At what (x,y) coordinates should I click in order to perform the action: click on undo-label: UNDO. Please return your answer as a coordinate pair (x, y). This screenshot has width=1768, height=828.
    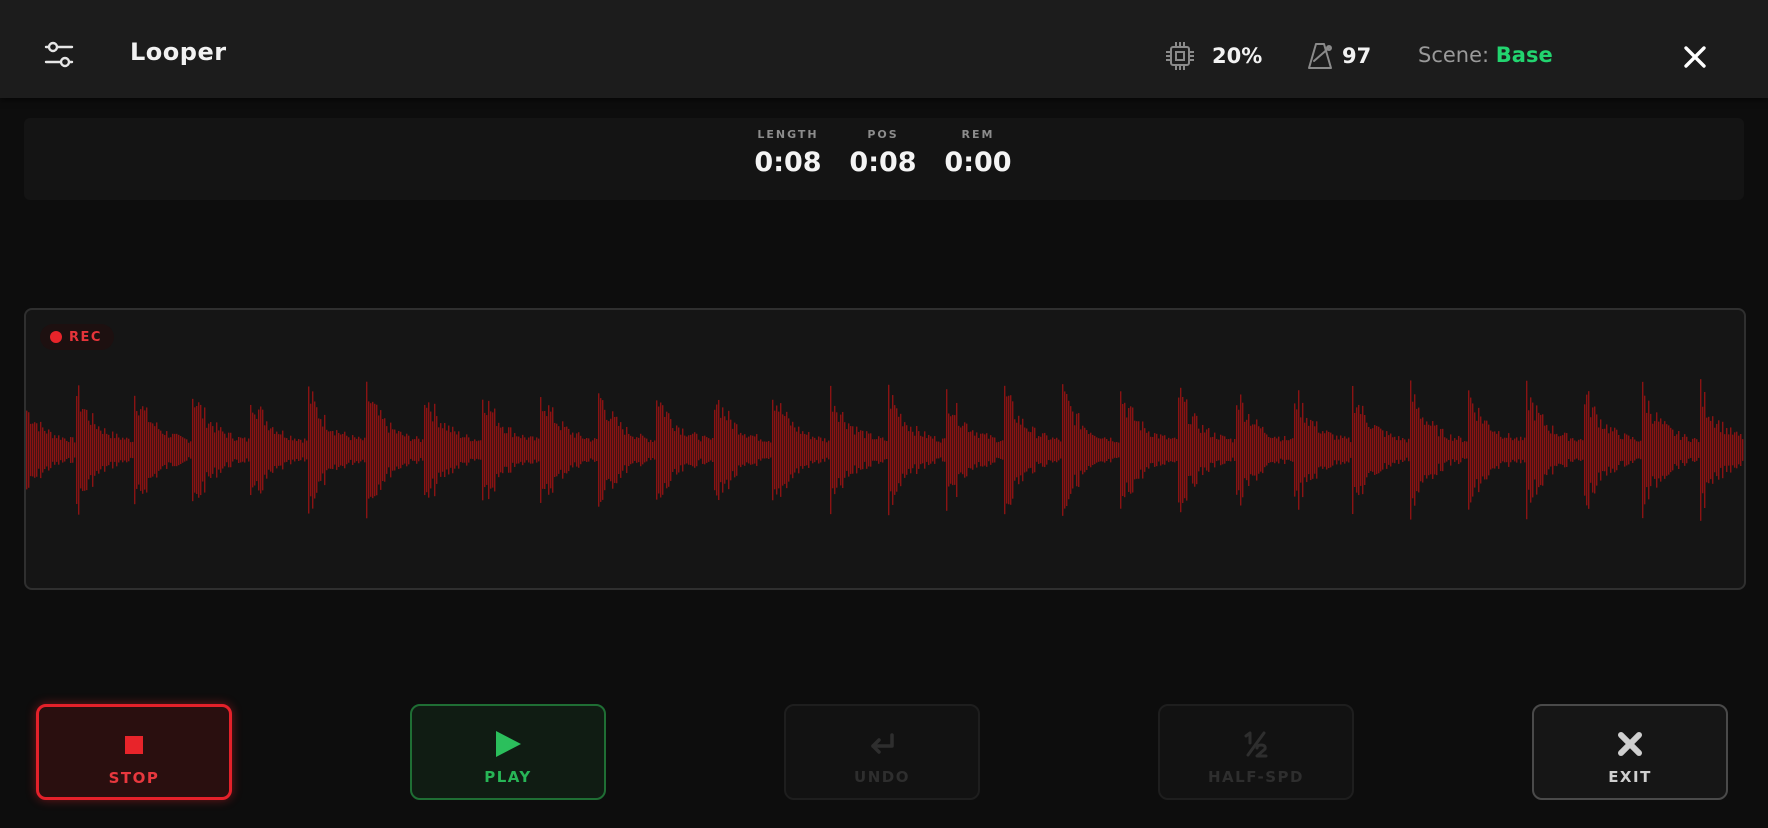
    Looking at the image, I should click on (882, 777).